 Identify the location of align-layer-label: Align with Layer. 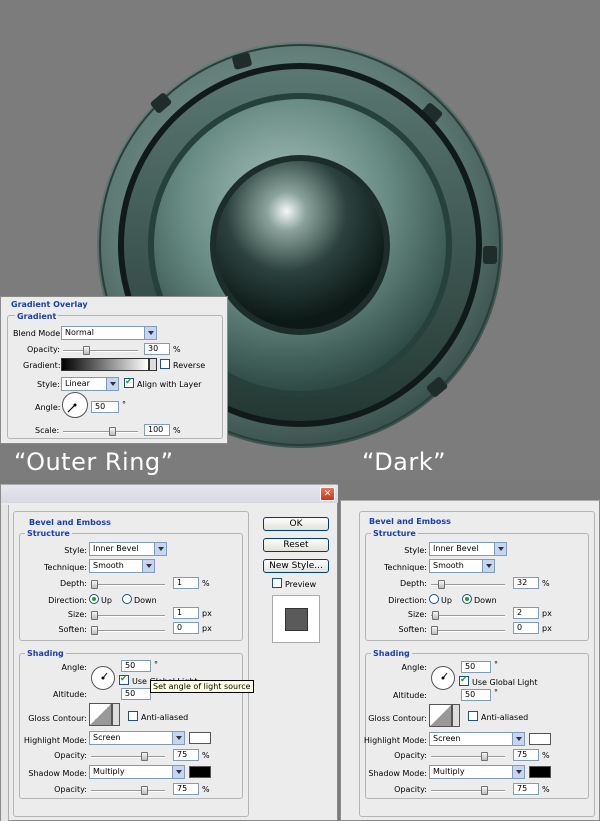
(169, 384).